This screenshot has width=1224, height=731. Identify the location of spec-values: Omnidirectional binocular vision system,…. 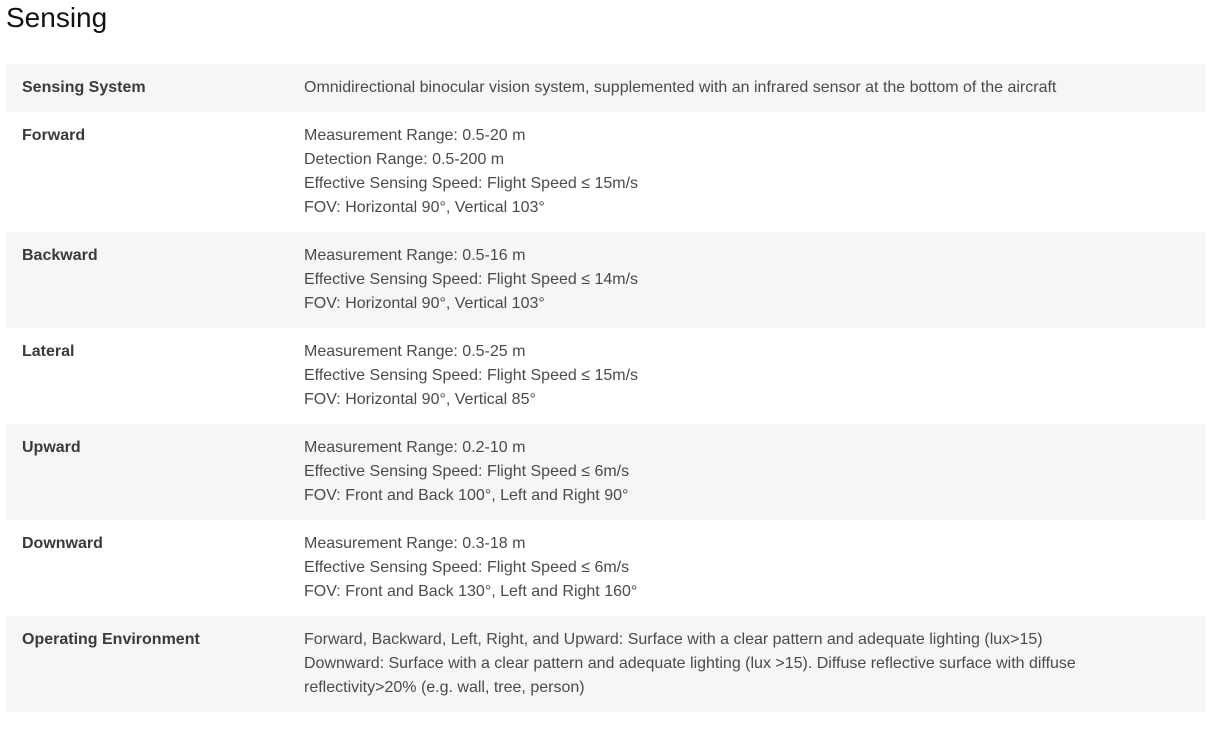
(755, 88).